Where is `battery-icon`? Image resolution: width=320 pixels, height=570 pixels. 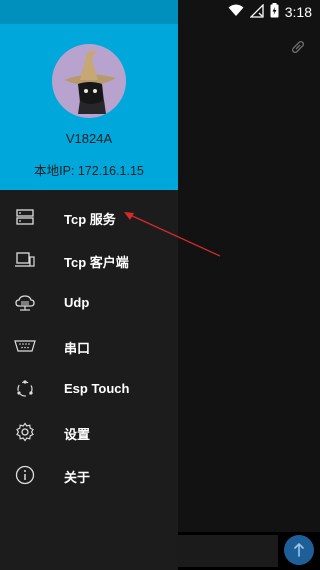
battery-icon is located at coordinates (274, 12).